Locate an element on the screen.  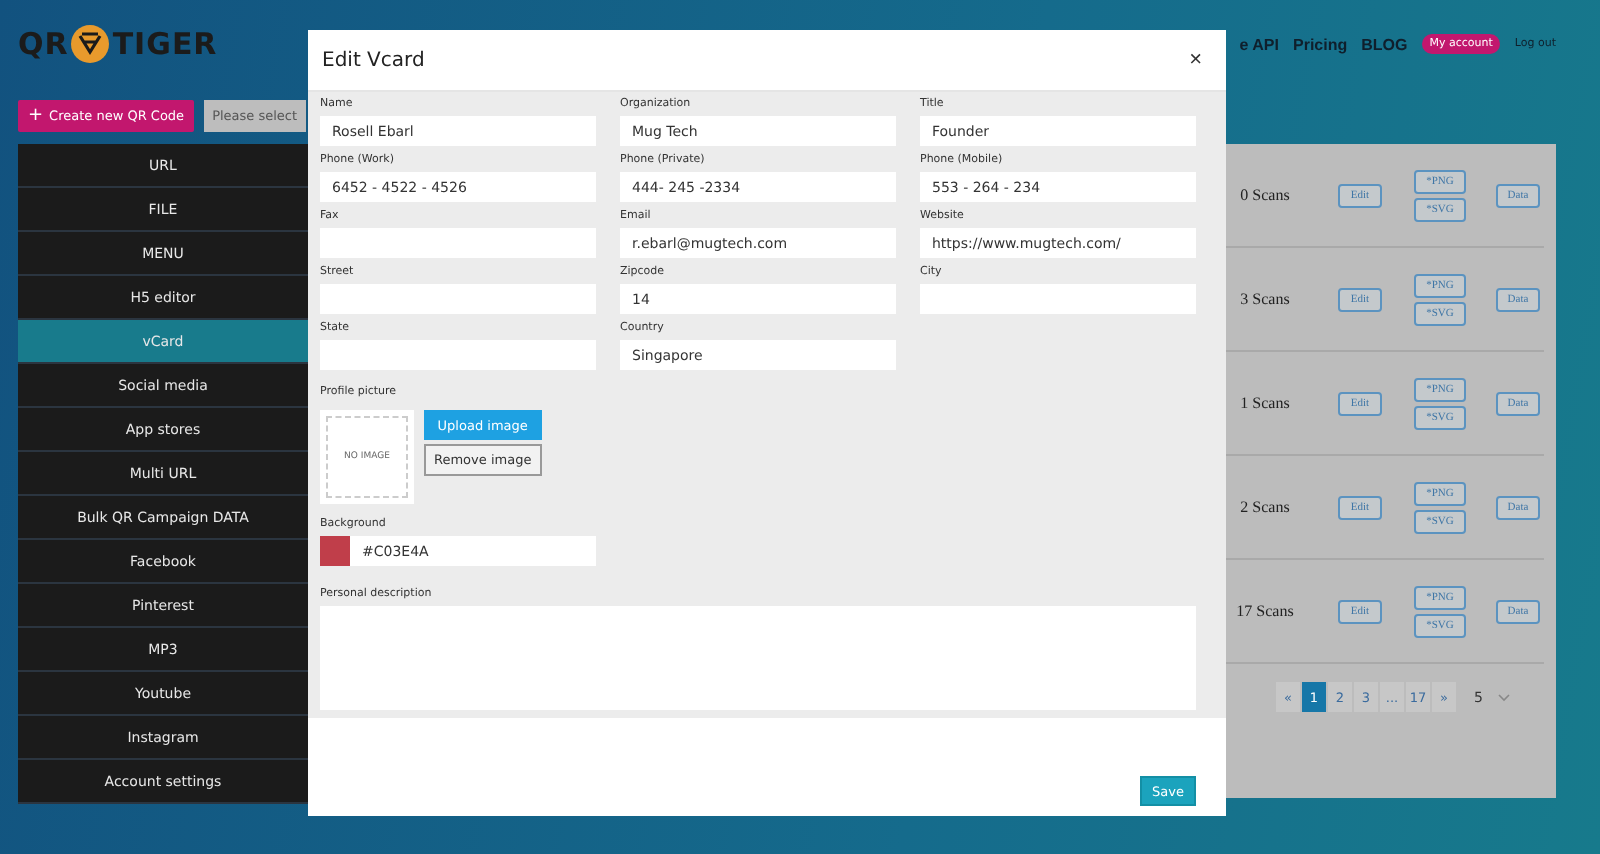
scan-count: 17 Scans is located at coordinates (1265, 611).